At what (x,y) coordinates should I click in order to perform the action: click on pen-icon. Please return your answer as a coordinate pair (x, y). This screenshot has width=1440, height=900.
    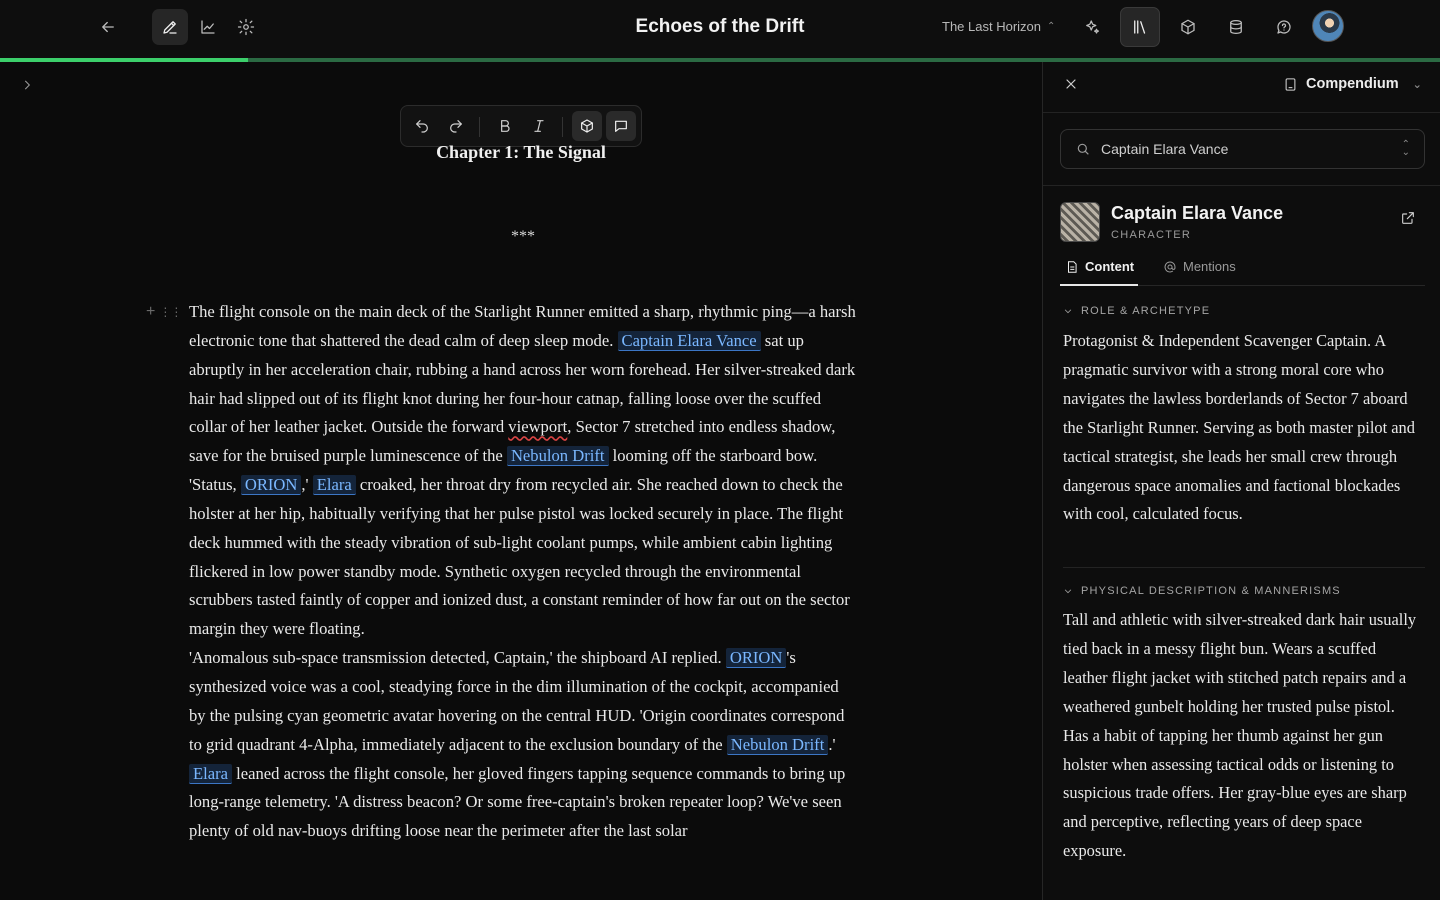
    Looking at the image, I should click on (170, 27).